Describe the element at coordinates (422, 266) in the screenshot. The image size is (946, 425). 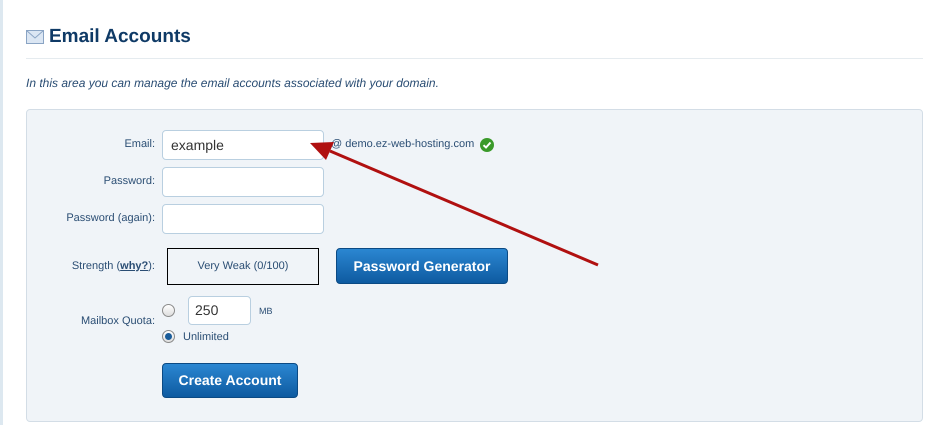
I see `password-generator-button: Password Generator` at that location.